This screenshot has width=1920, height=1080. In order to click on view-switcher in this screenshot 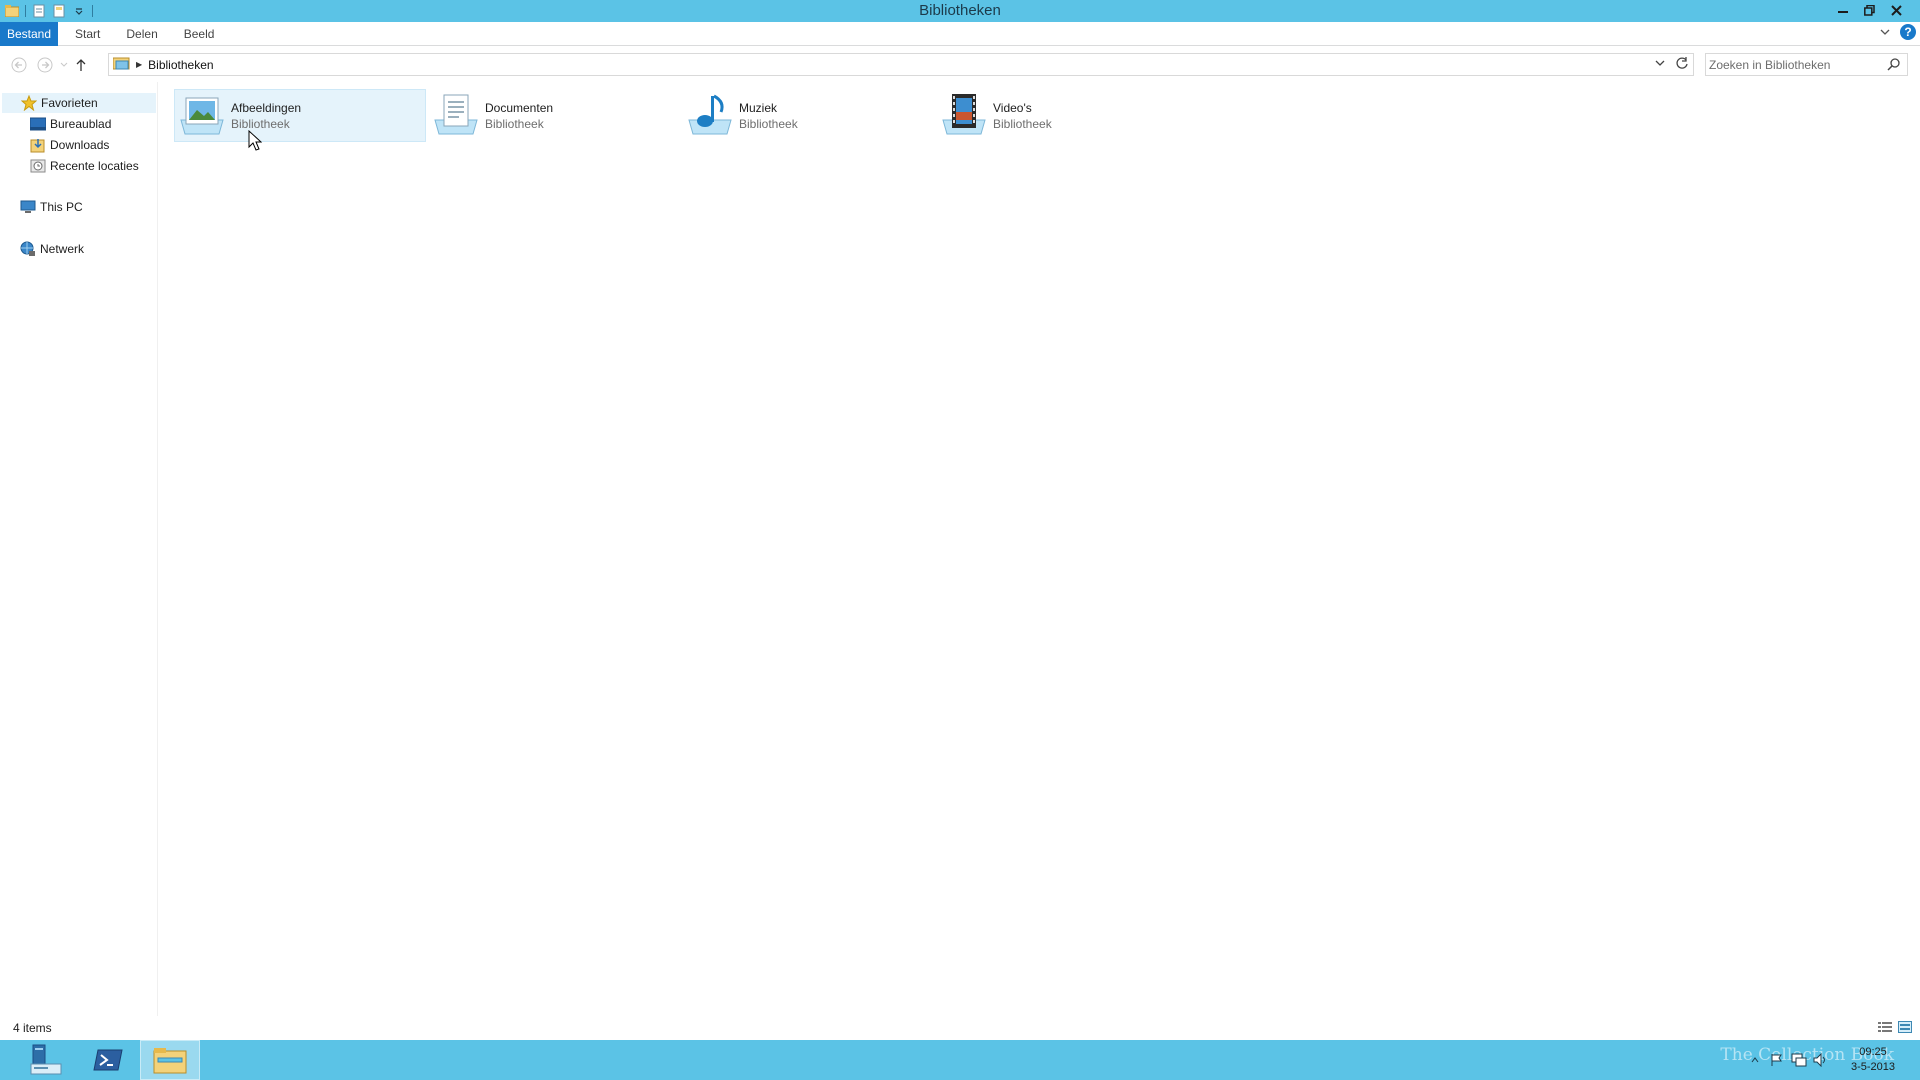, I will do `click(1895, 1028)`.